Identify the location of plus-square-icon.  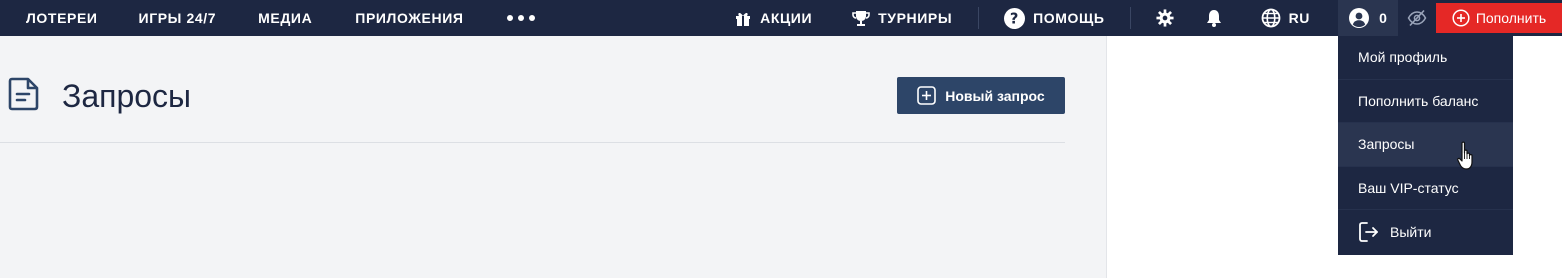
(927, 95).